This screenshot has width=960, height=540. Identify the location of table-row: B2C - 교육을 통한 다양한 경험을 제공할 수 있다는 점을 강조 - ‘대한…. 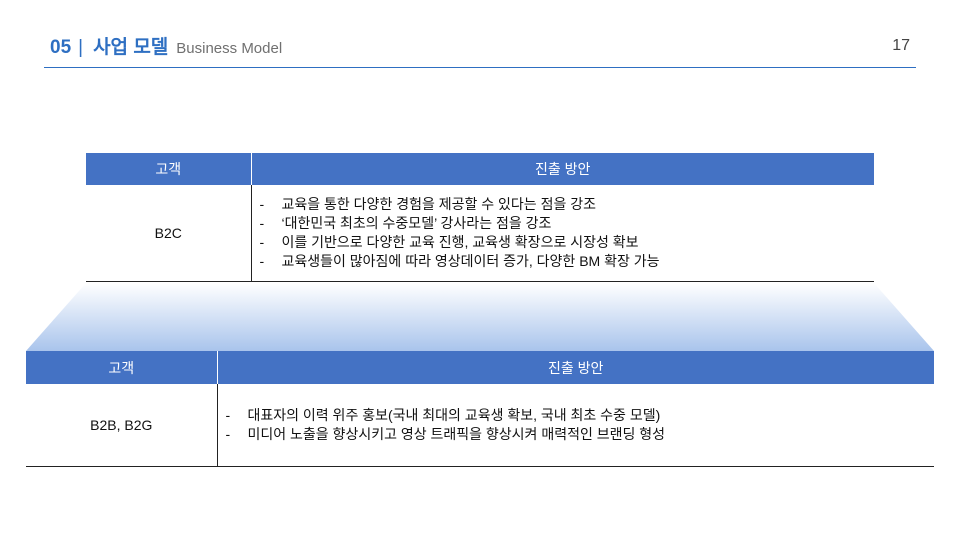
(480, 233).